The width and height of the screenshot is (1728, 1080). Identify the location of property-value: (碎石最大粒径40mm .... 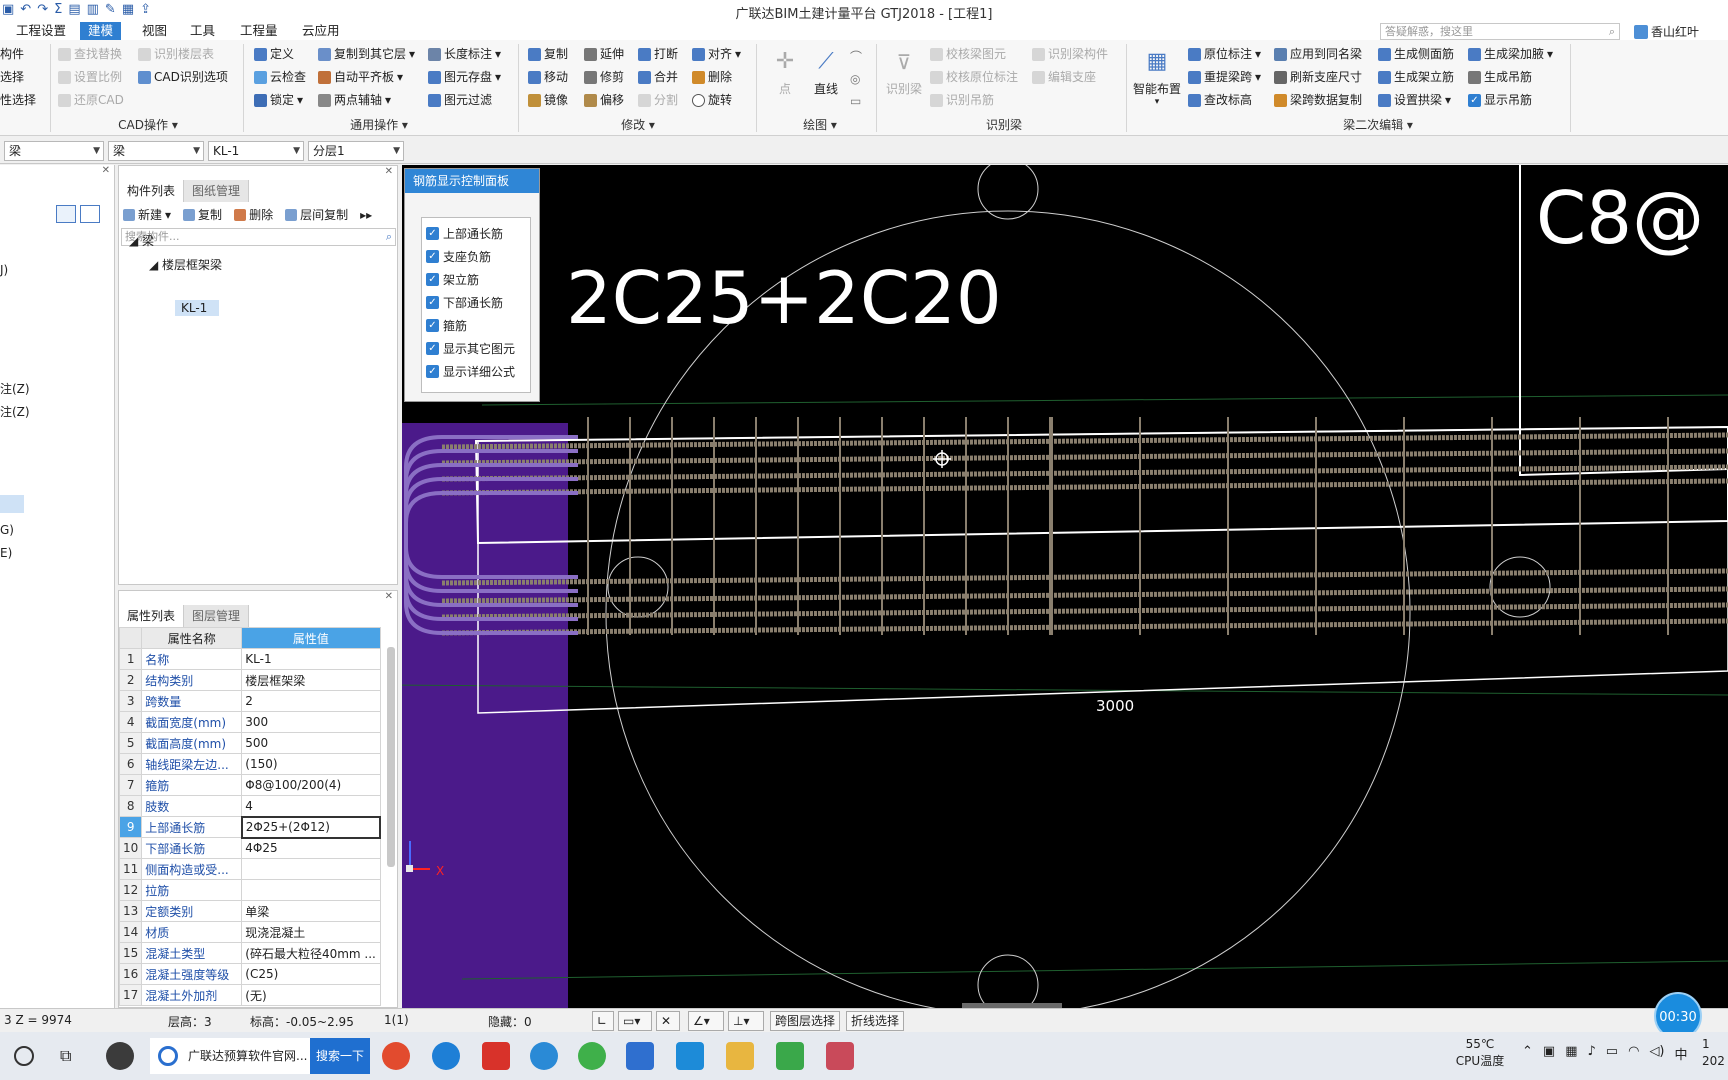
(311, 953).